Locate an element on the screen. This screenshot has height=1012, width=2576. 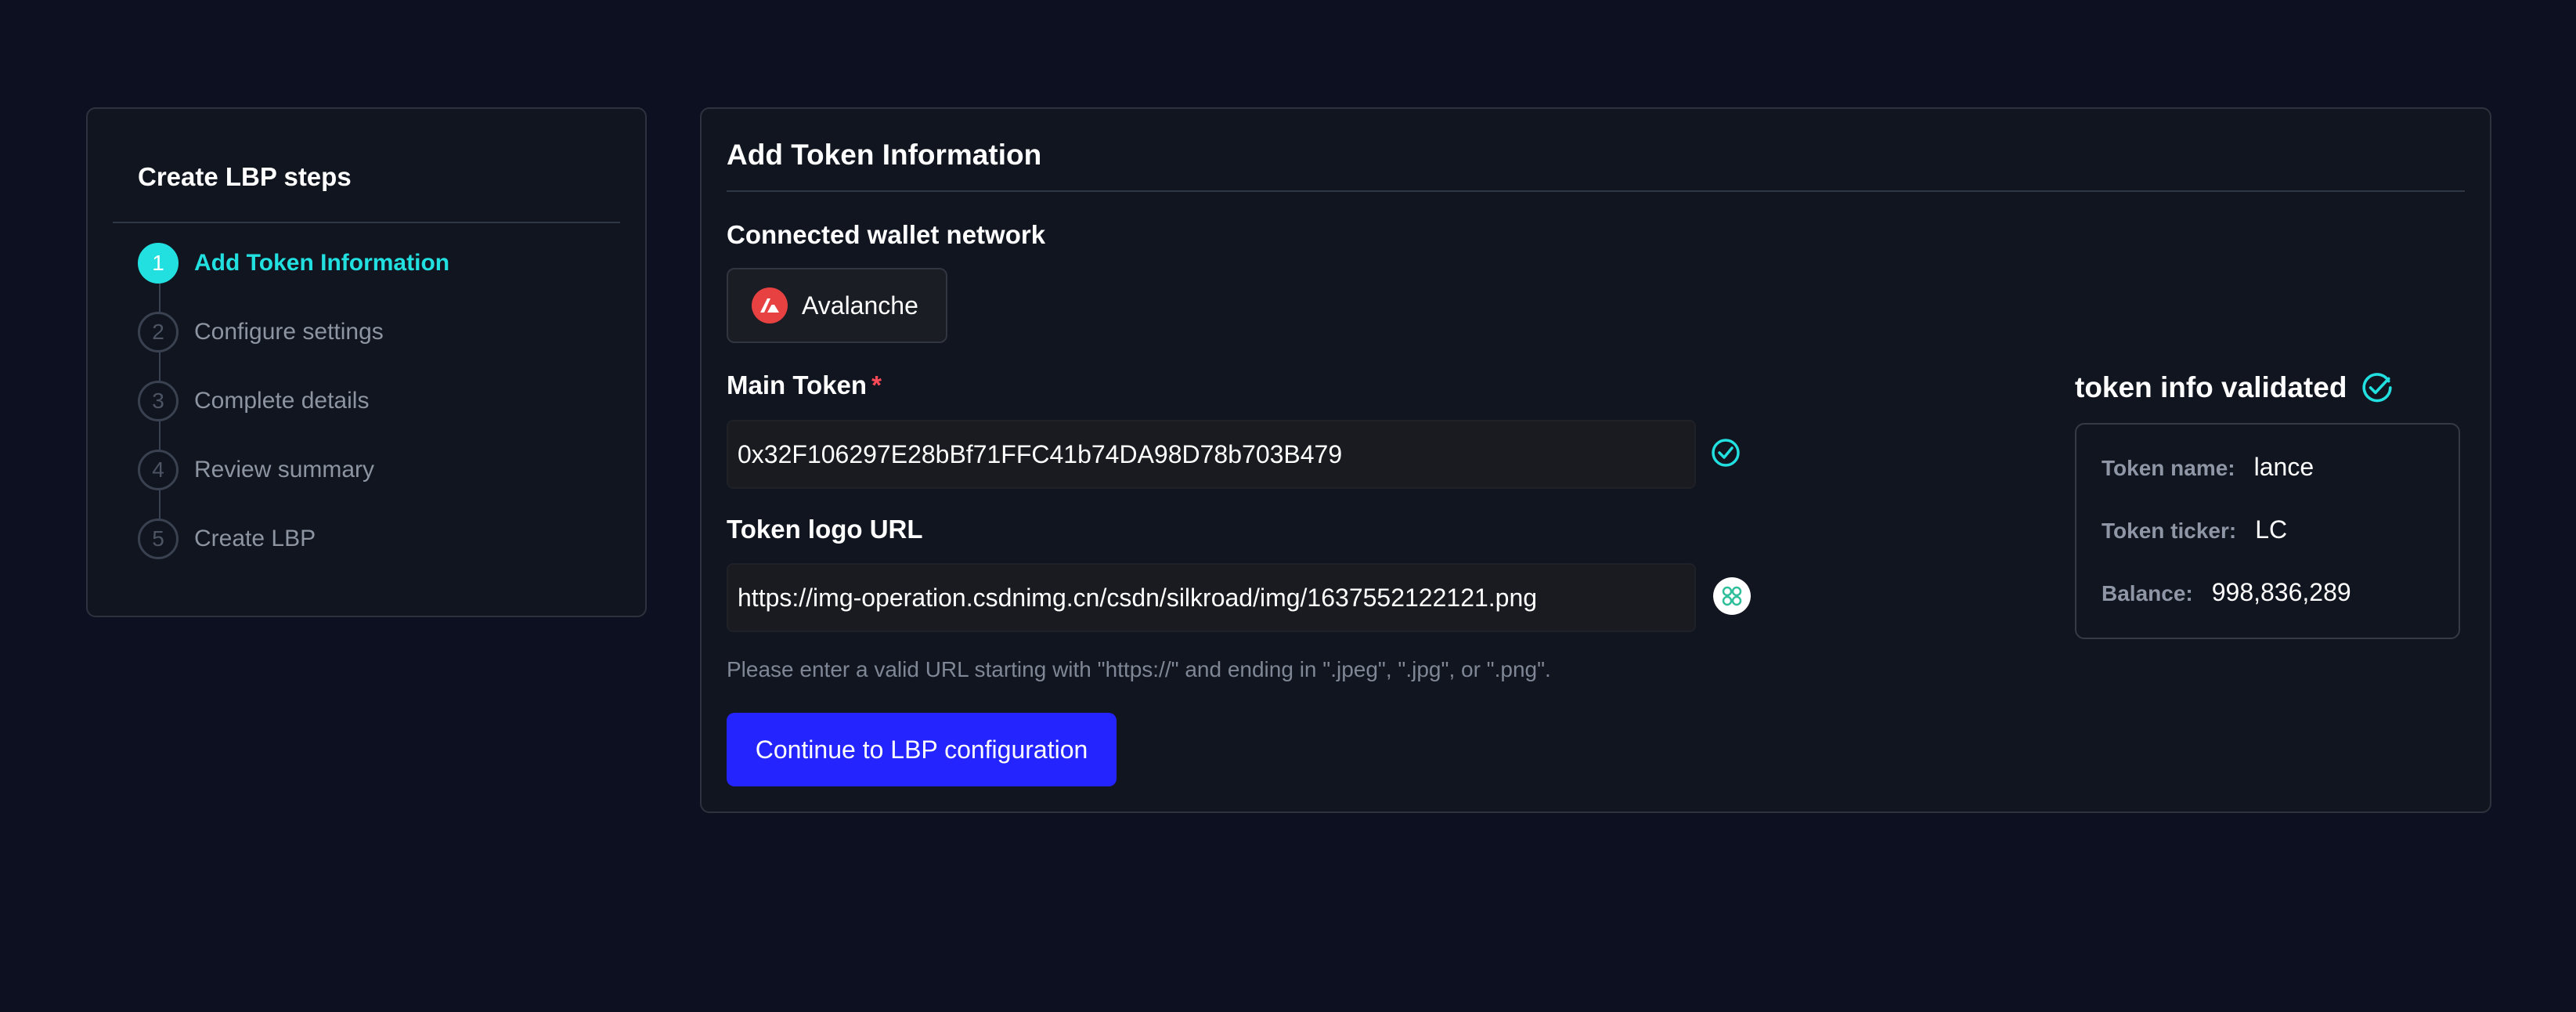
steps-title: Create LBP steps is located at coordinates (245, 176).